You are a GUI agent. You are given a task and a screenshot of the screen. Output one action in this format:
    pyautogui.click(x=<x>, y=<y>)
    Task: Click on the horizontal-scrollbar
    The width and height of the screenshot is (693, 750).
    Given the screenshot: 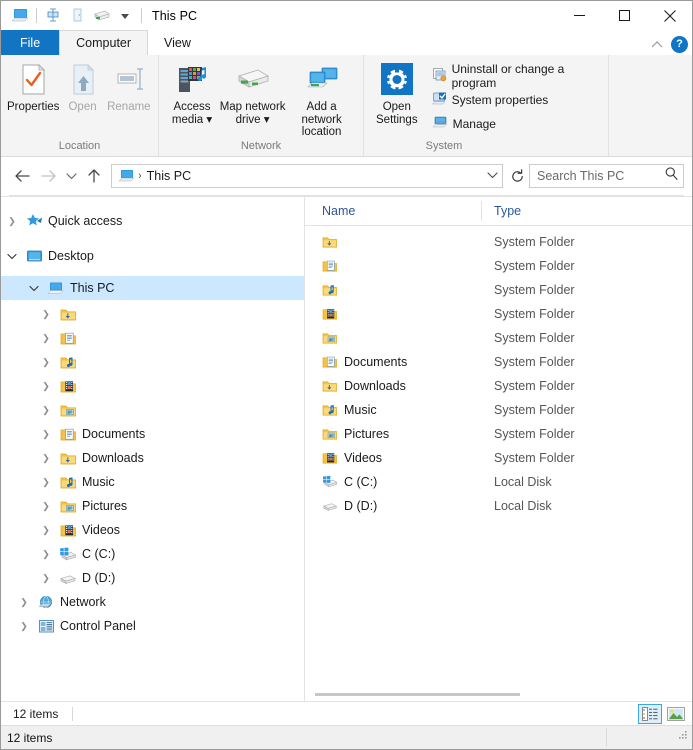 What is the action you would take?
    pyautogui.click(x=498, y=694)
    